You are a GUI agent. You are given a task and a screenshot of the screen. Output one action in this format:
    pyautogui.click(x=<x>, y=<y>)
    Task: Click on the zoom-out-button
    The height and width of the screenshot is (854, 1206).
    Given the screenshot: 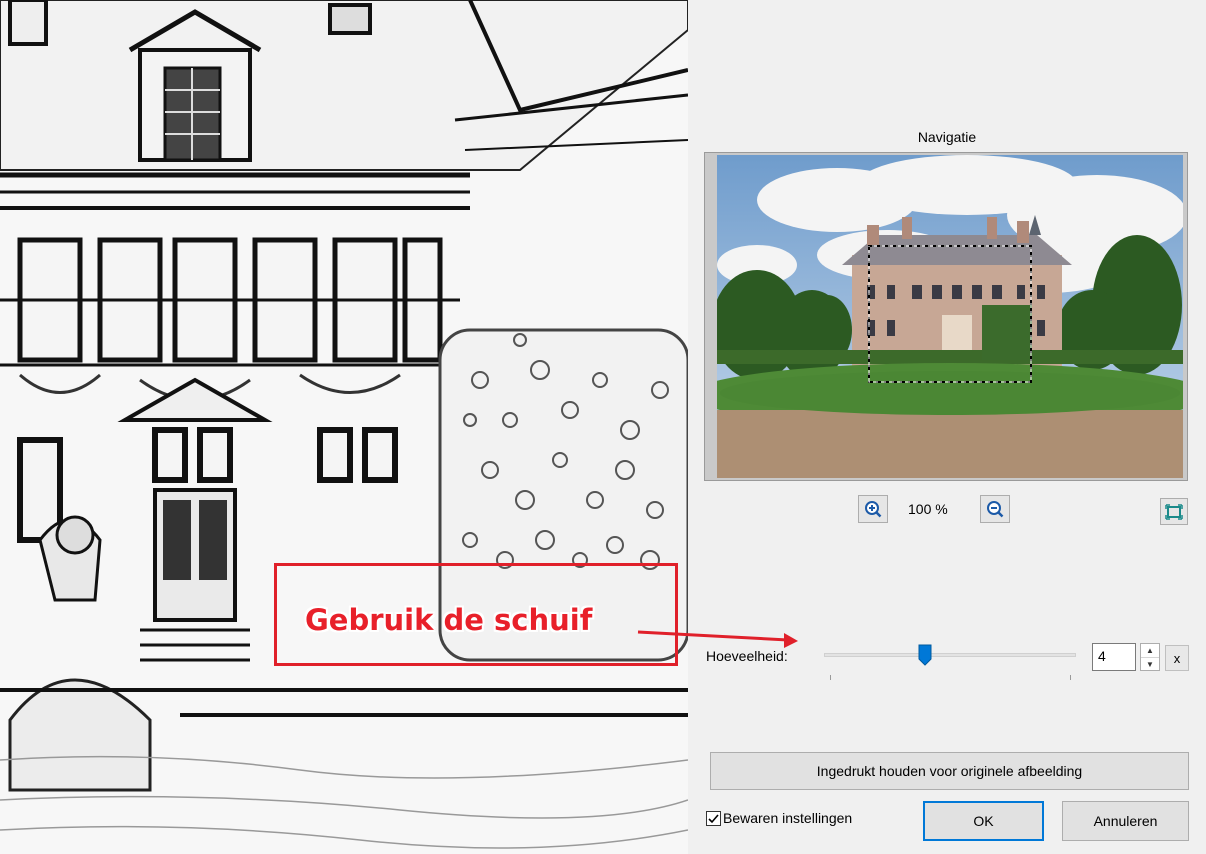 What is the action you would take?
    pyautogui.click(x=995, y=509)
    